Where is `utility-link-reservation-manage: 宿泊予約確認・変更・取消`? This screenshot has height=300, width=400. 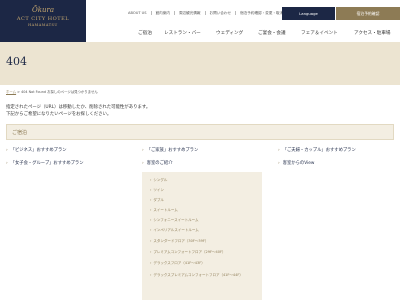
utility-link-reservation-manage: 宿泊予約確認・変更・取消 is located at coordinates (259, 13).